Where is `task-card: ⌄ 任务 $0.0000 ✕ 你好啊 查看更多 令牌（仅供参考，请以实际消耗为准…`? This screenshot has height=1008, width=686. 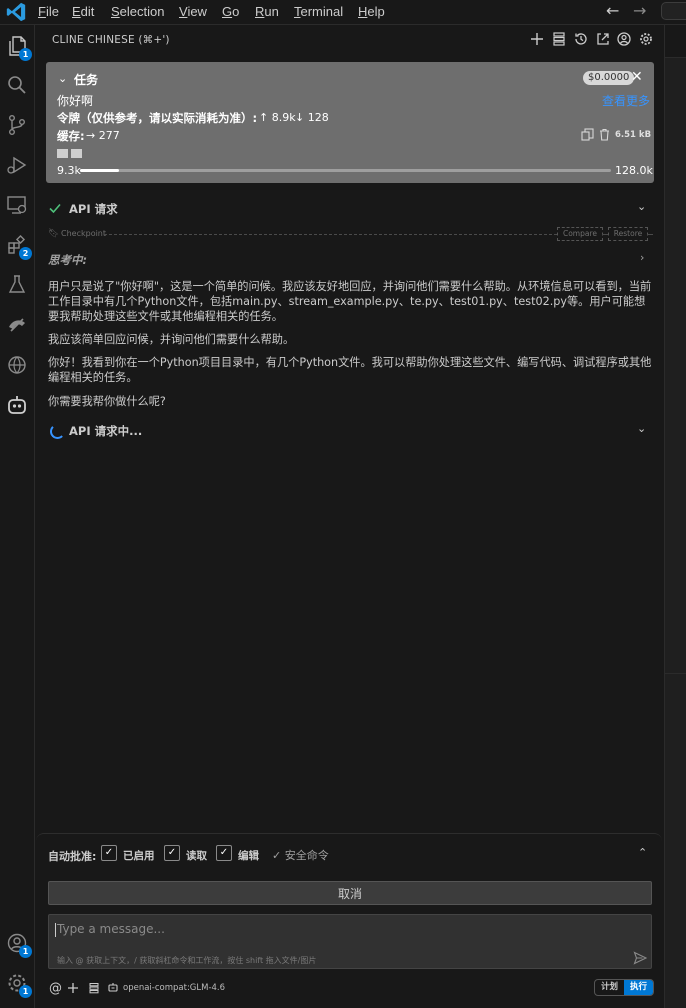
task-card: ⌄ 任务 $0.0000 ✕ 你好啊 查看更多 令牌（仅供参考，请以实际消耗为准… is located at coordinates (350, 122).